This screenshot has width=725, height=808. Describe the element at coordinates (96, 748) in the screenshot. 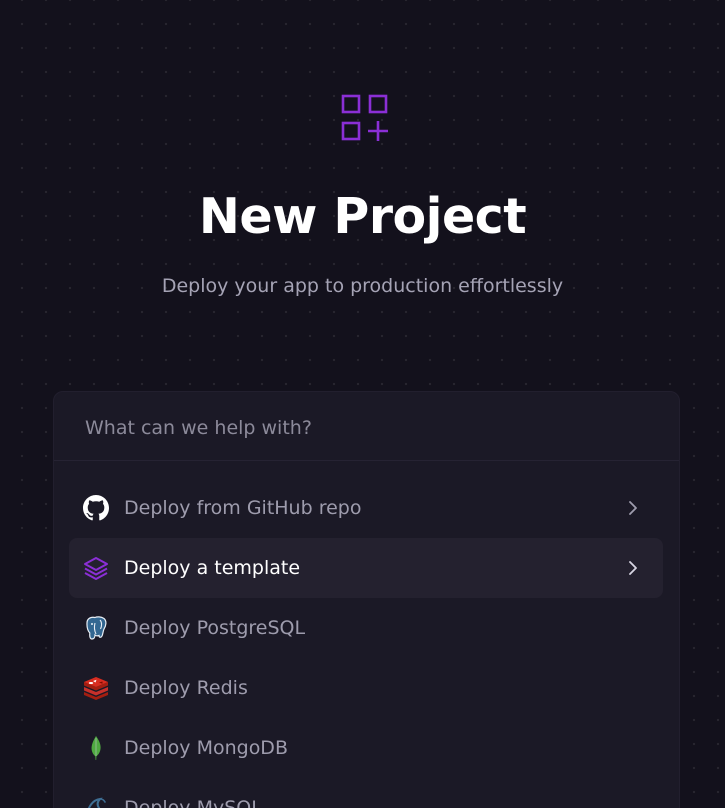

I see `mongodb-icon` at that location.